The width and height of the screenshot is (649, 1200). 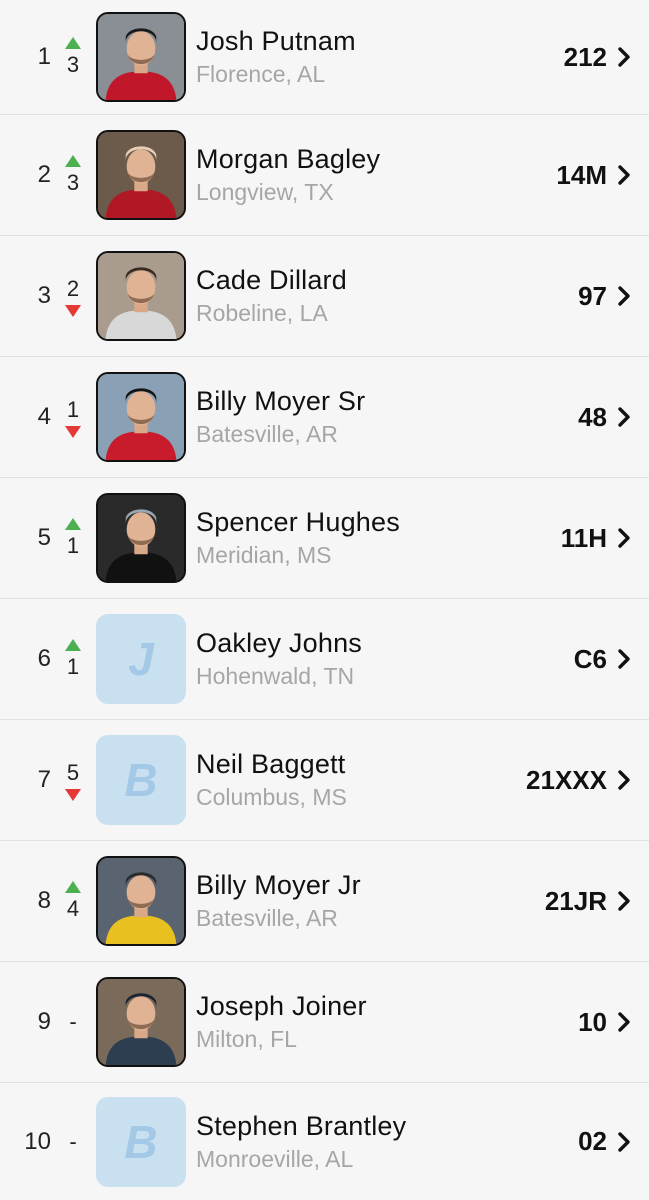 What do you see at coordinates (73, 288) in the screenshot?
I see `position-change-value: 2` at bounding box center [73, 288].